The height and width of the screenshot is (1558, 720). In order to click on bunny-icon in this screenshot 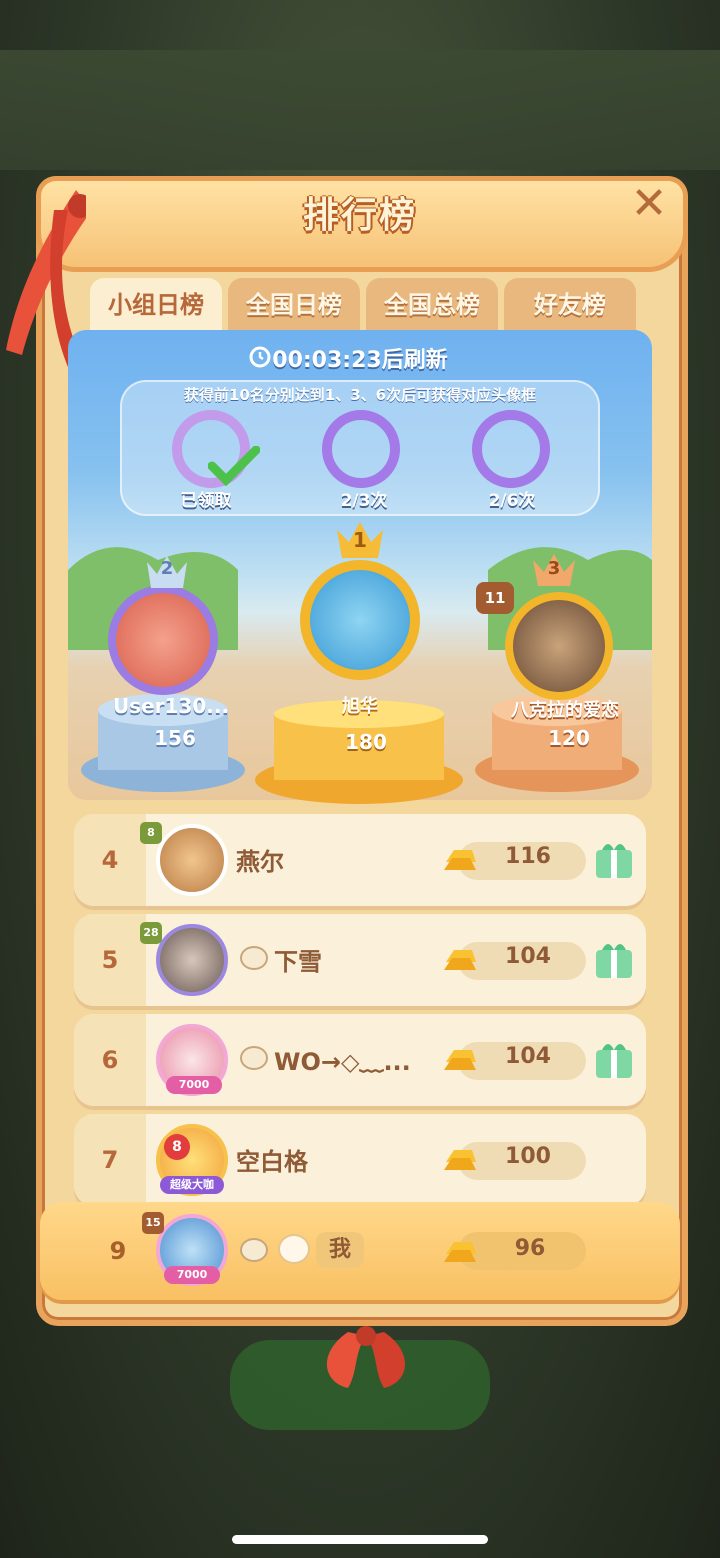, I will do `click(294, 1249)`.